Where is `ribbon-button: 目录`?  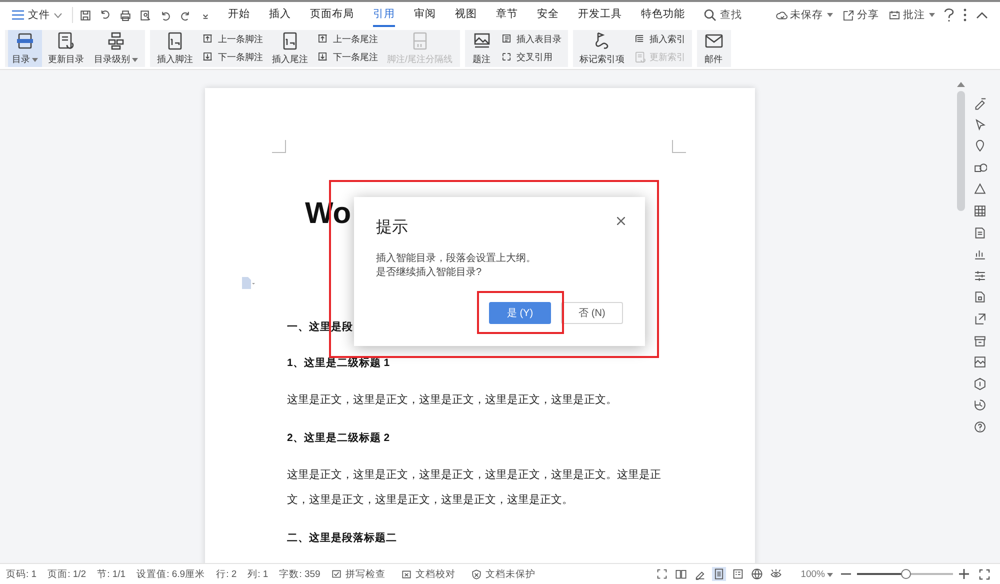
ribbon-button: 目录 is located at coordinates (25, 48).